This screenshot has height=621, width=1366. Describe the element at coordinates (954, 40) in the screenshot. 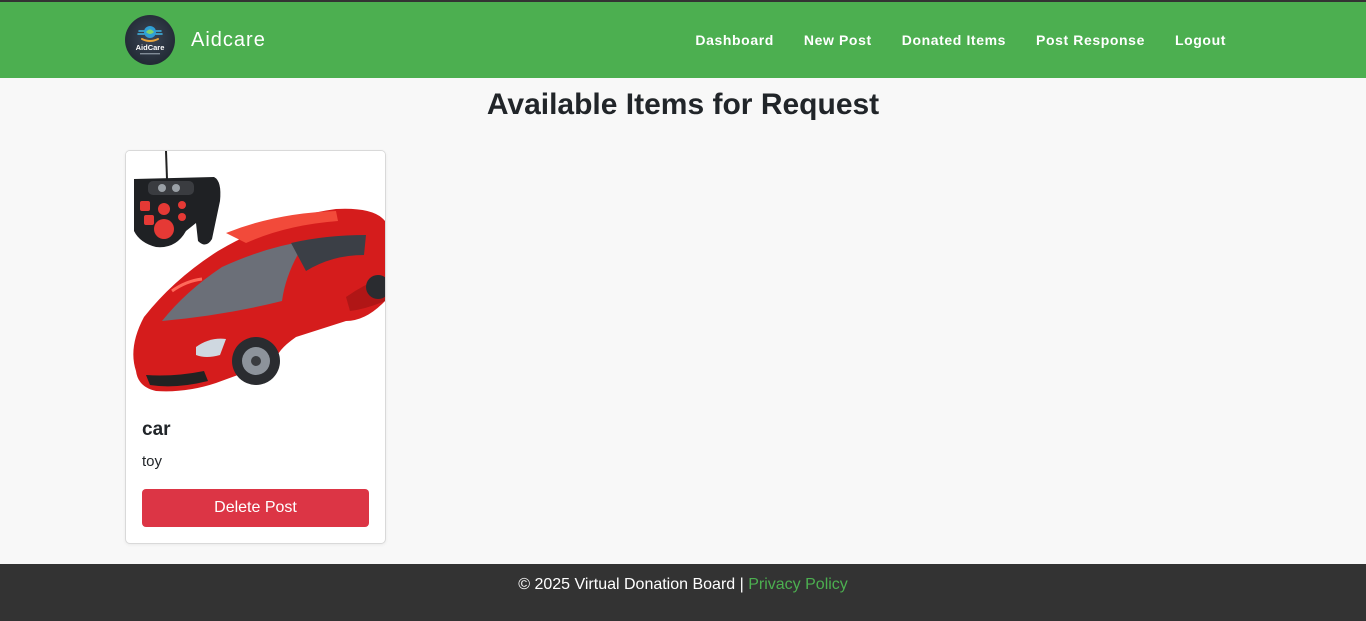

I see `nav-donated-items-link: Donated Items` at that location.